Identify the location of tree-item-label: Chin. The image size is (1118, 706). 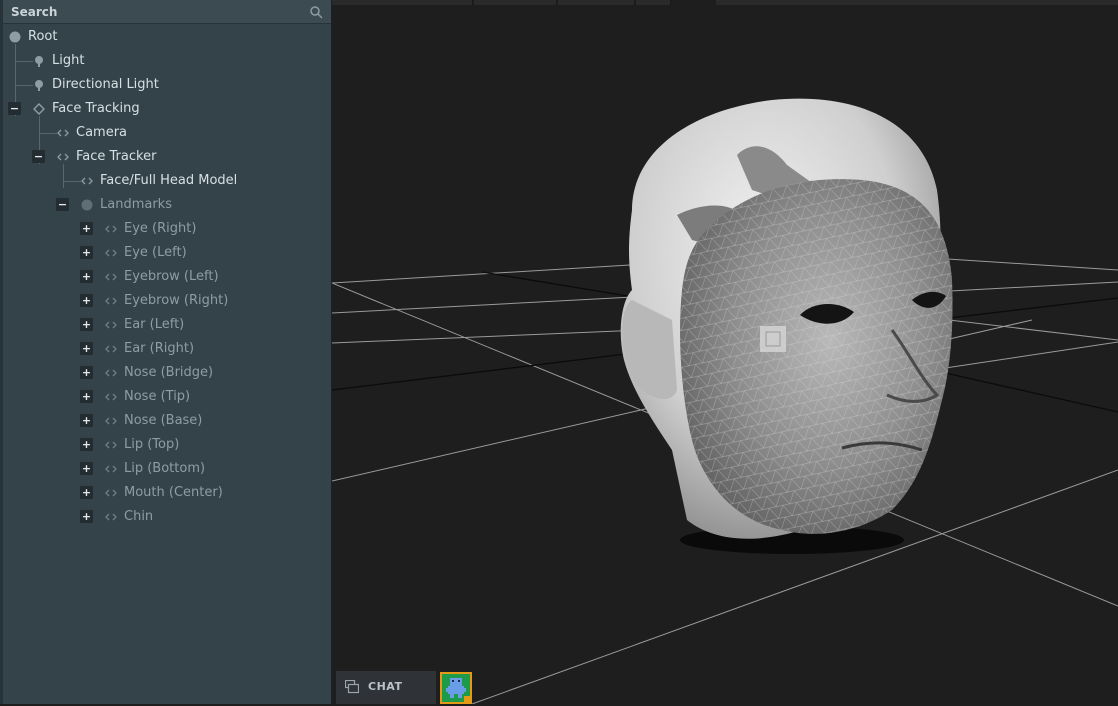
(139, 516).